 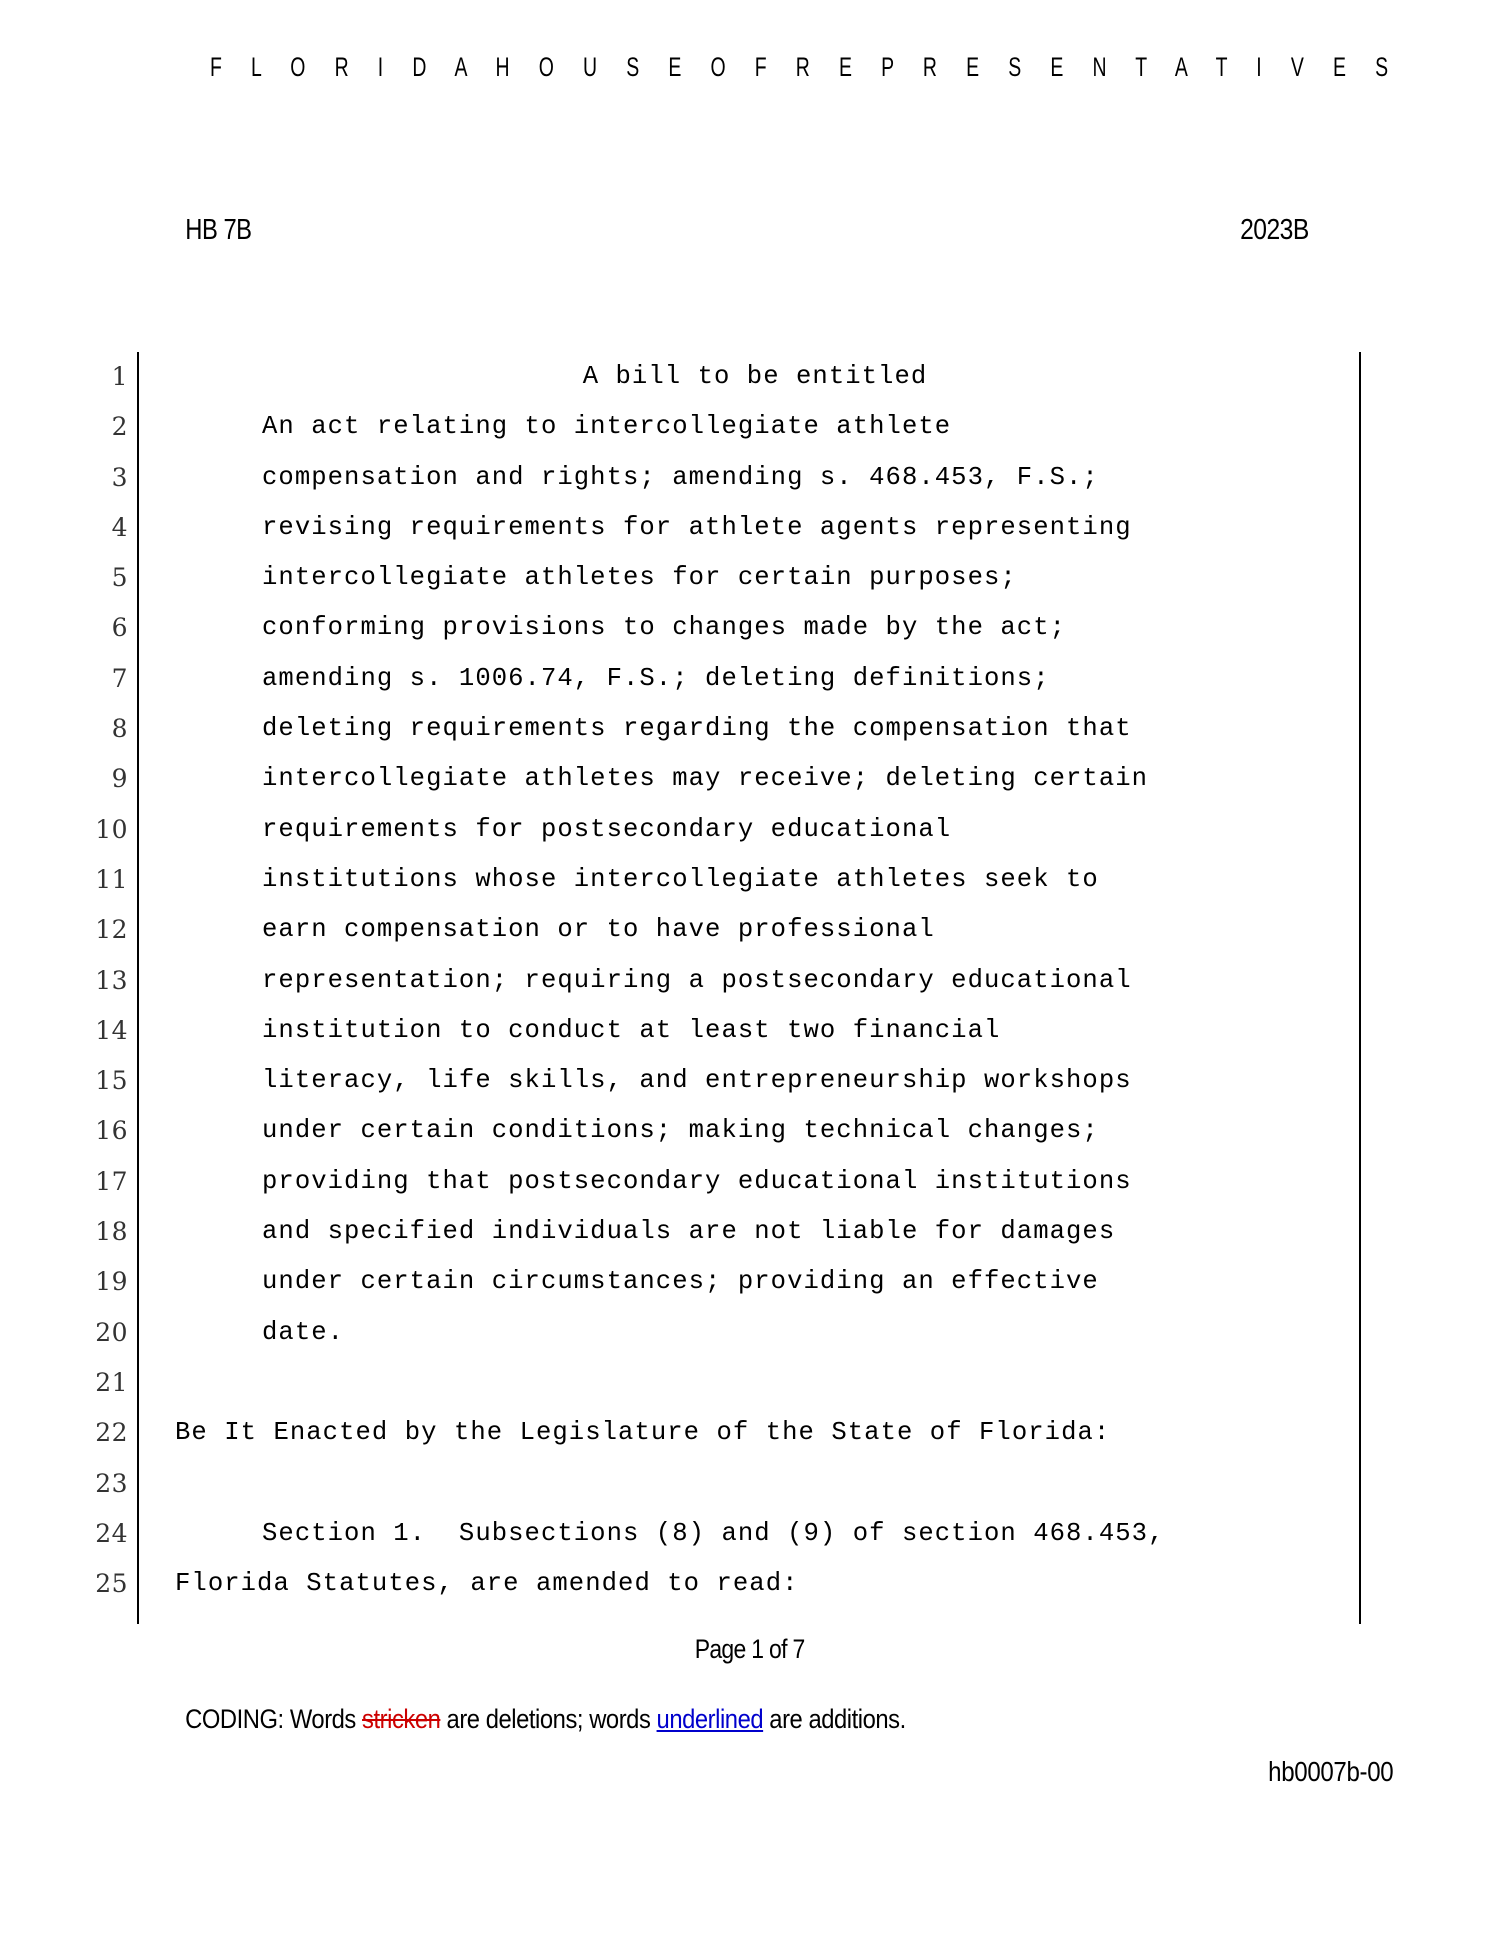 I want to click on line-number: 14, so click(x=111, y=1030).